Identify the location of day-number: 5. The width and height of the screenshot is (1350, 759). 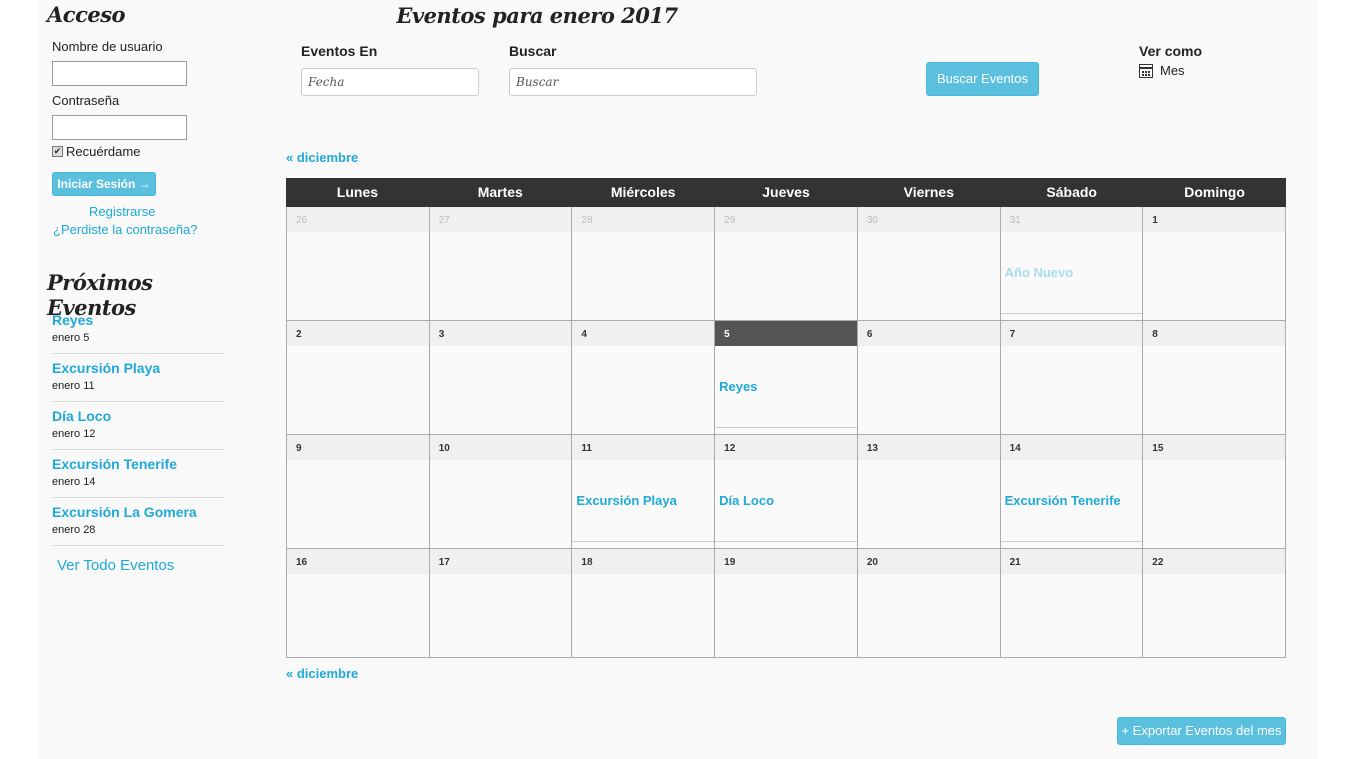
(786, 333).